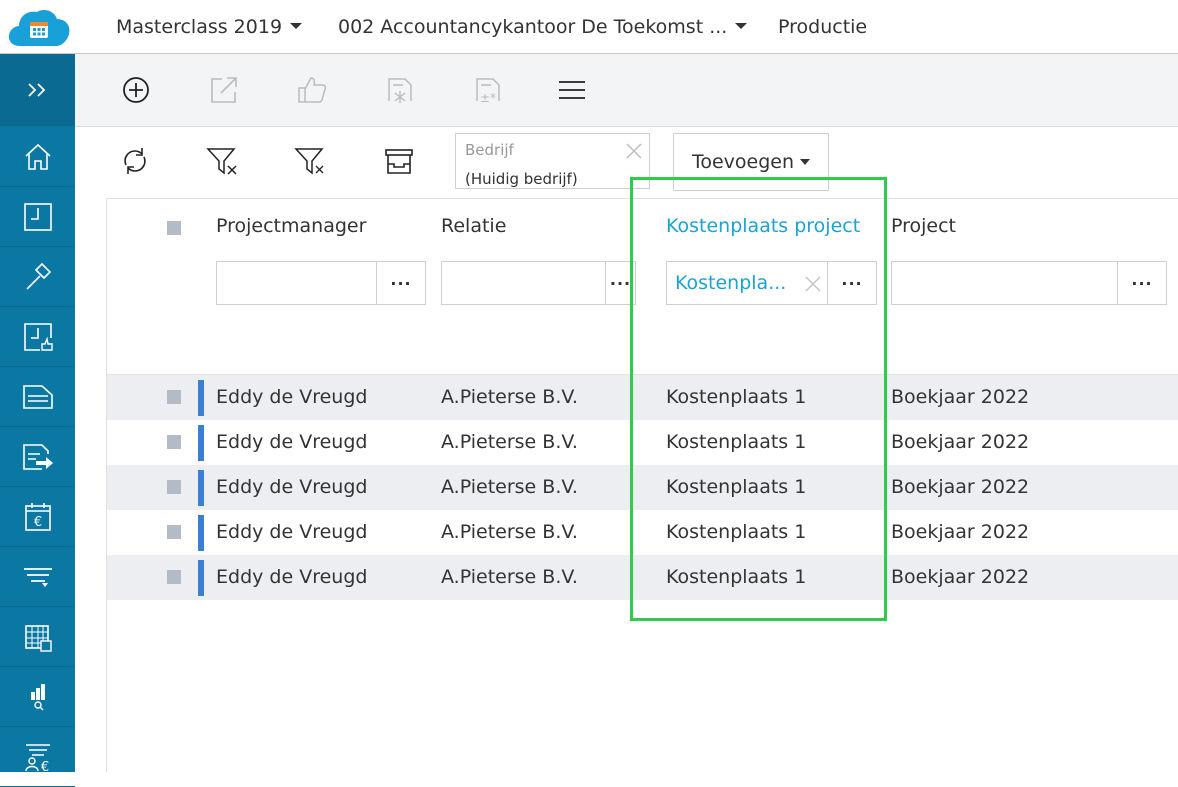 This screenshot has width=1178, height=787. Describe the element at coordinates (39, 27) in the screenshot. I see `cloud-calendar-logo-icon` at that location.